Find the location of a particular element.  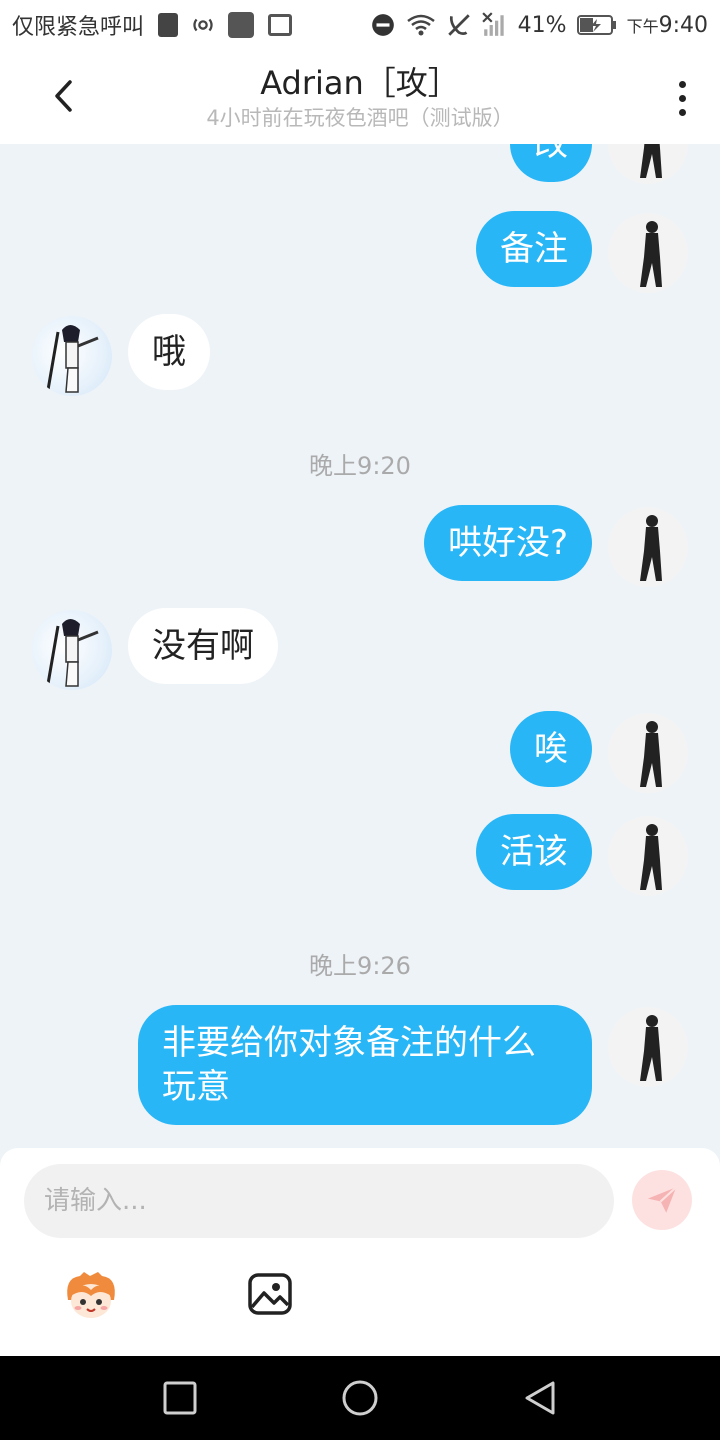

recent-apps-button is located at coordinates (180, 1398).